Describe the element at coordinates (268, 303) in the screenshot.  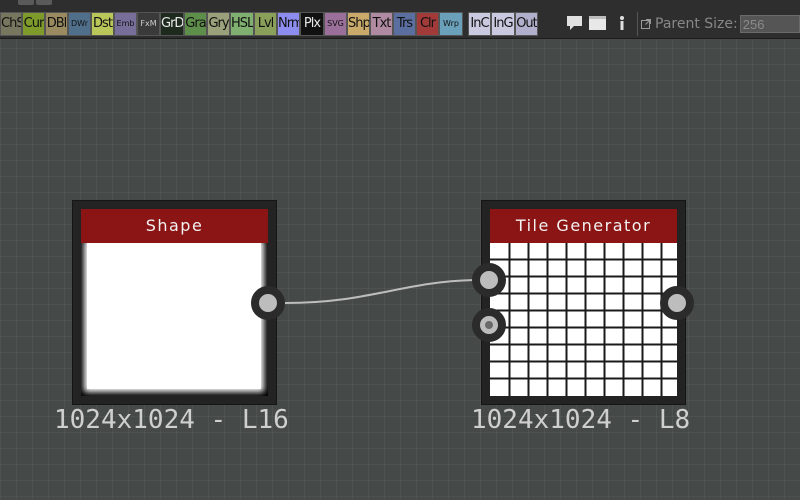
I see `shape-output-port` at that location.